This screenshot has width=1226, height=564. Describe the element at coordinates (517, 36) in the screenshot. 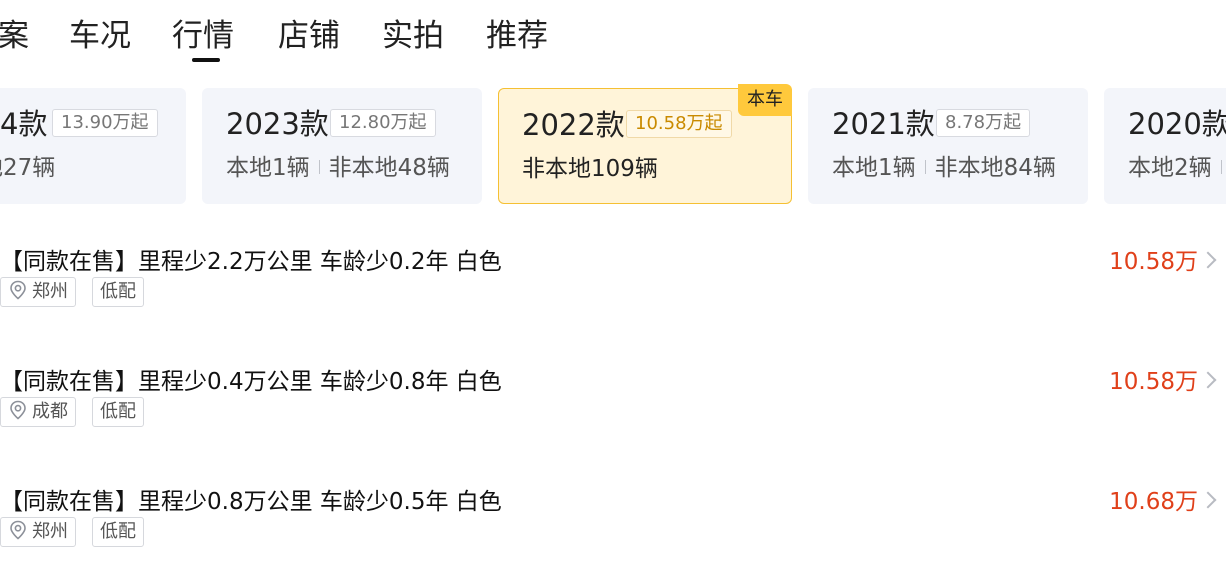

I see `tab-recommend: 推荐` at that location.